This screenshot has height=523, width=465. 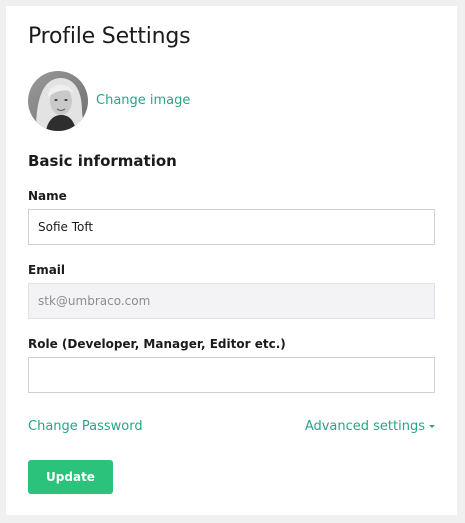 What do you see at coordinates (85, 426) in the screenshot?
I see `change-password-link: Change Password` at bounding box center [85, 426].